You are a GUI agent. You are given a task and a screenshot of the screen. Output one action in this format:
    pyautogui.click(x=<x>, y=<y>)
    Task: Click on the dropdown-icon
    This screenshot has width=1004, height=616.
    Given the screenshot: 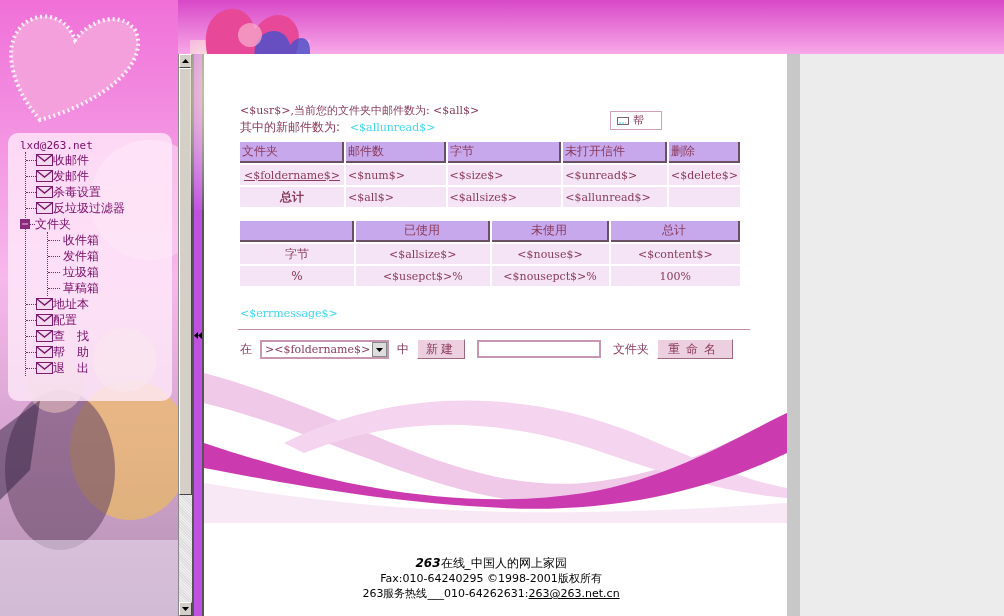 What is the action you would take?
    pyautogui.click(x=380, y=349)
    